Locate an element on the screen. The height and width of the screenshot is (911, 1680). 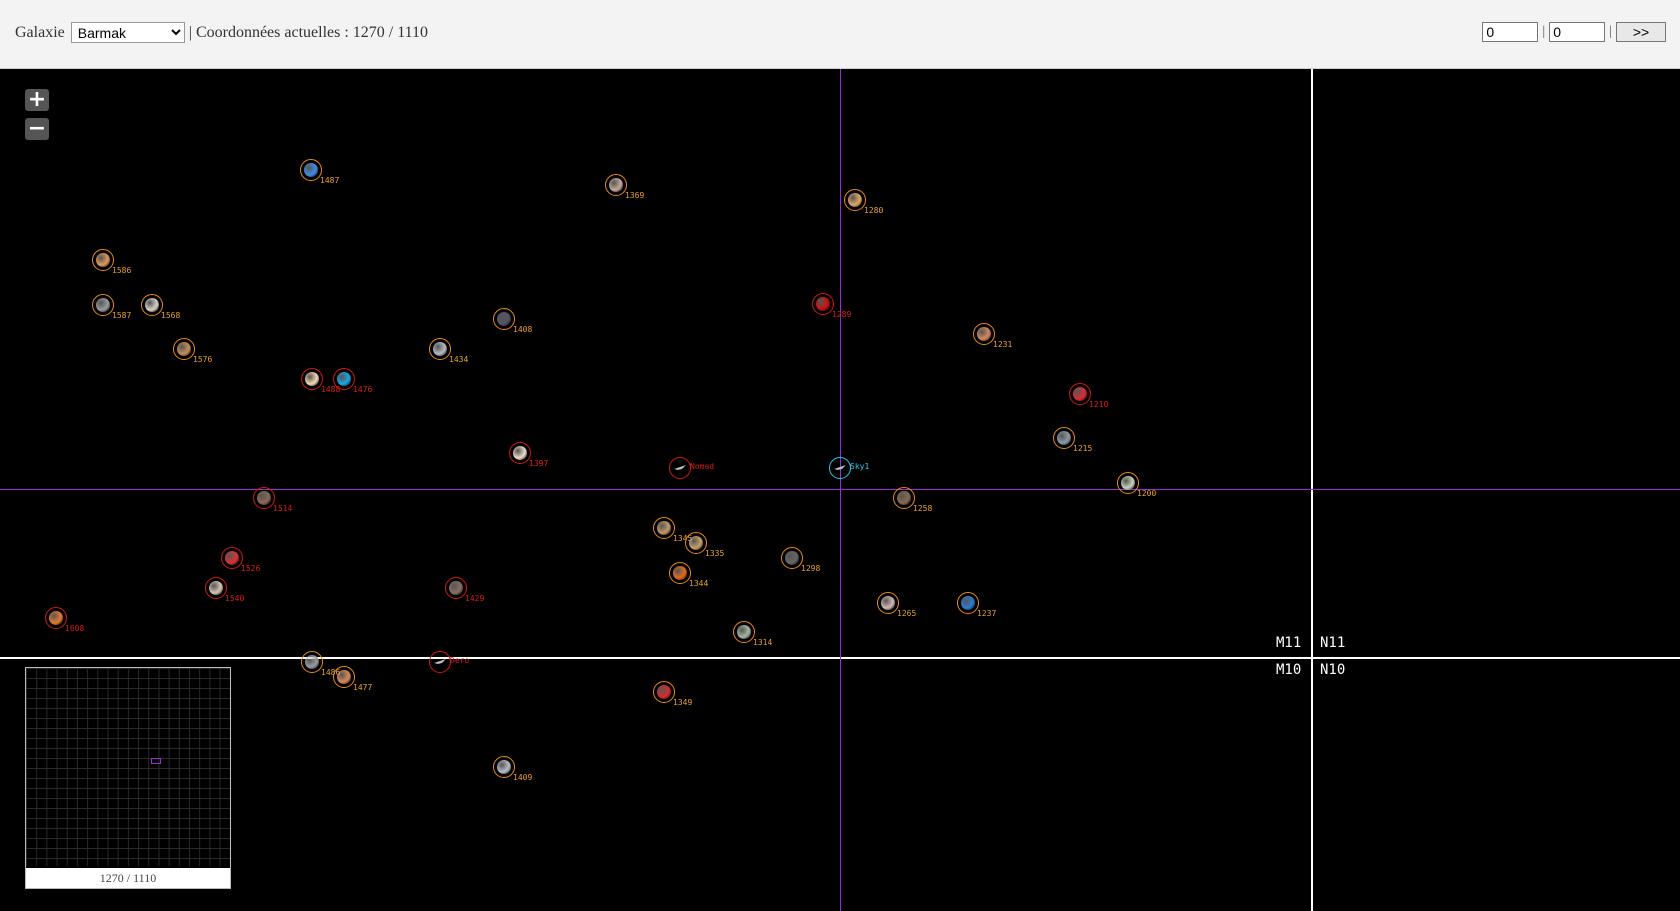
goto-x-input is located at coordinates (1510, 32).